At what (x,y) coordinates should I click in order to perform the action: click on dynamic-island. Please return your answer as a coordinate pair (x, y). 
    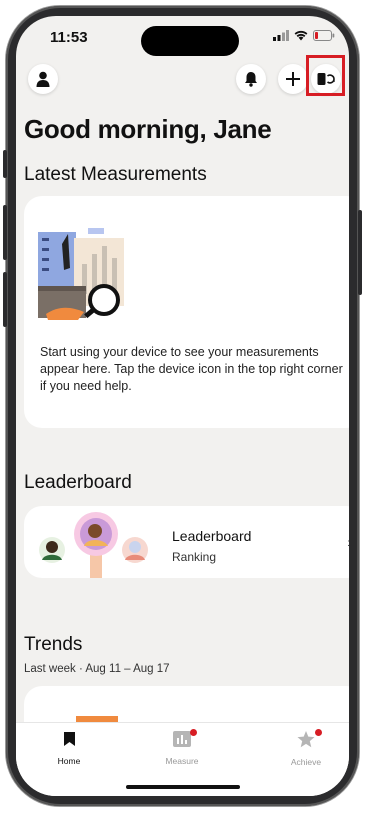
    Looking at the image, I should click on (190, 41).